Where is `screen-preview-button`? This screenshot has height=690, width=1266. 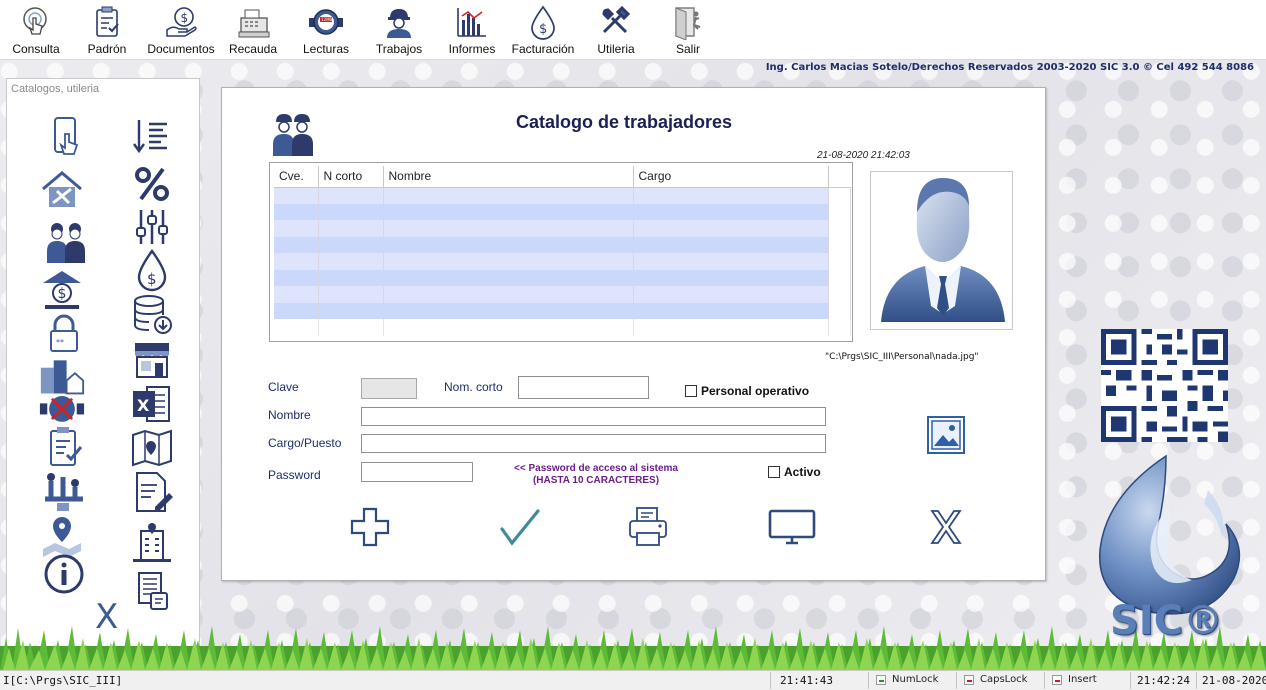 screen-preview-button is located at coordinates (792, 527).